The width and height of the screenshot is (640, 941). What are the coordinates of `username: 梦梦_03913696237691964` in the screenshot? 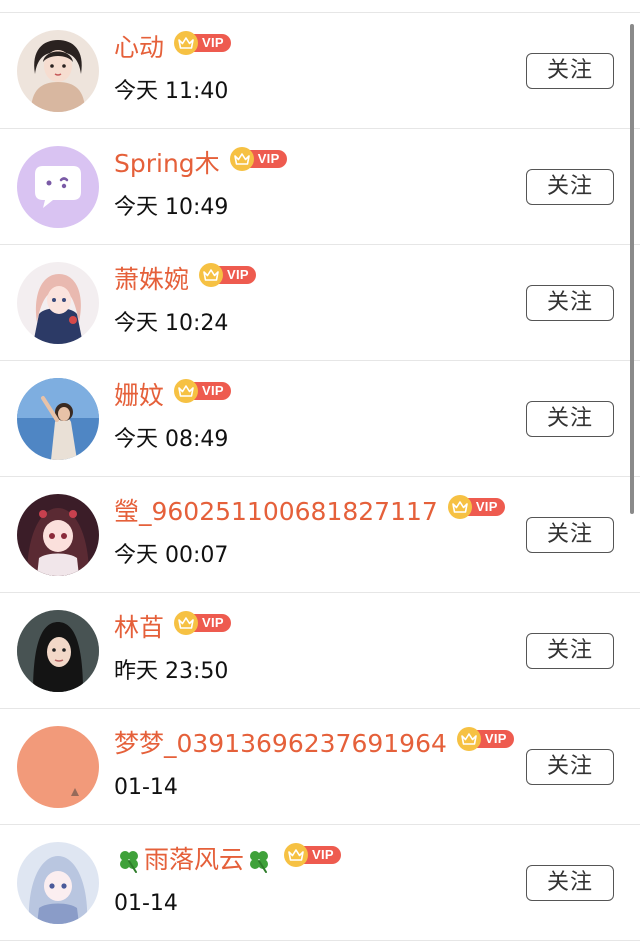 It's located at (280, 744).